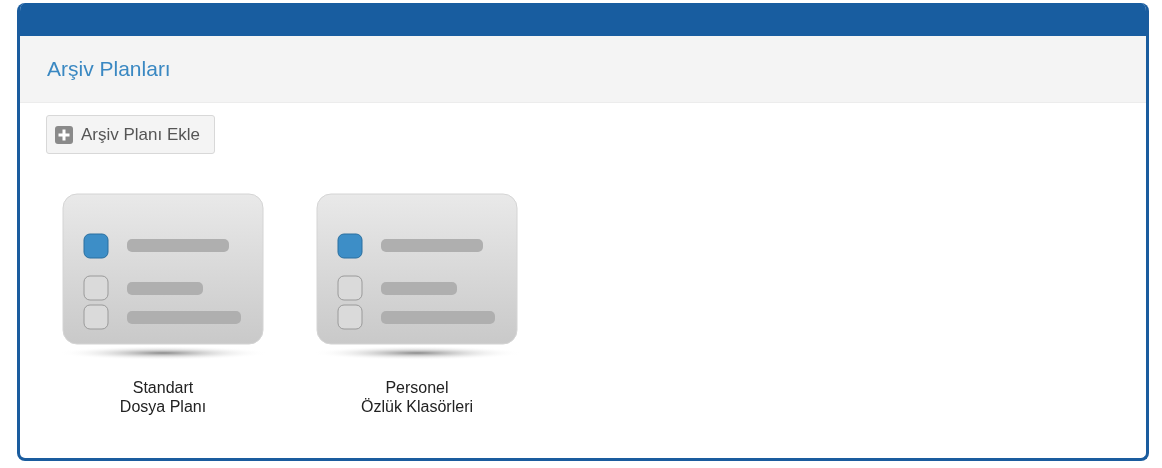 The width and height of the screenshot is (1162, 468). I want to click on plan-label: Standart Dosya Planı, so click(163, 397).